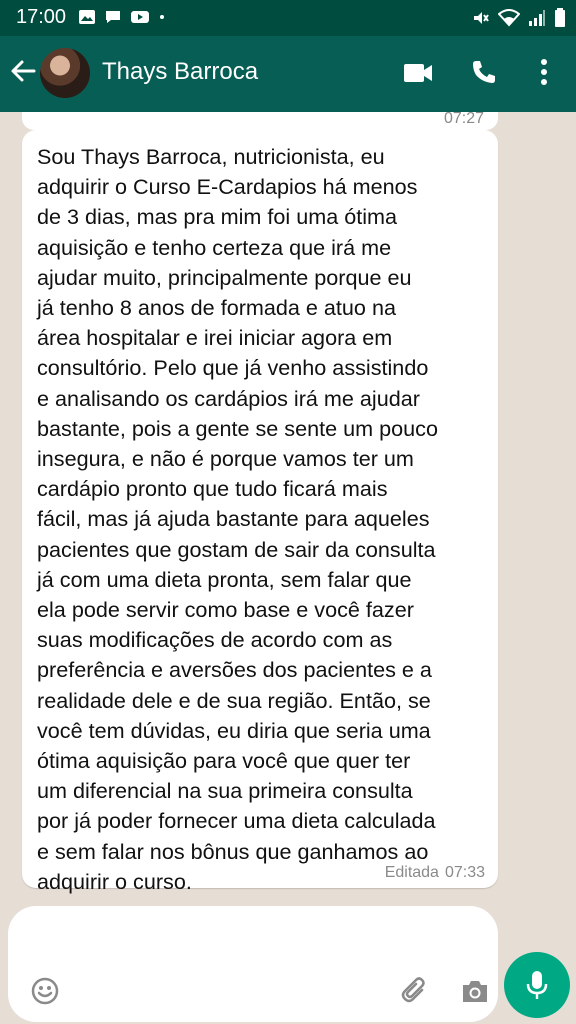 The image size is (576, 1024). What do you see at coordinates (162, 17) in the screenshot?
I see `dot-icon` at bounding box center [162, 17].